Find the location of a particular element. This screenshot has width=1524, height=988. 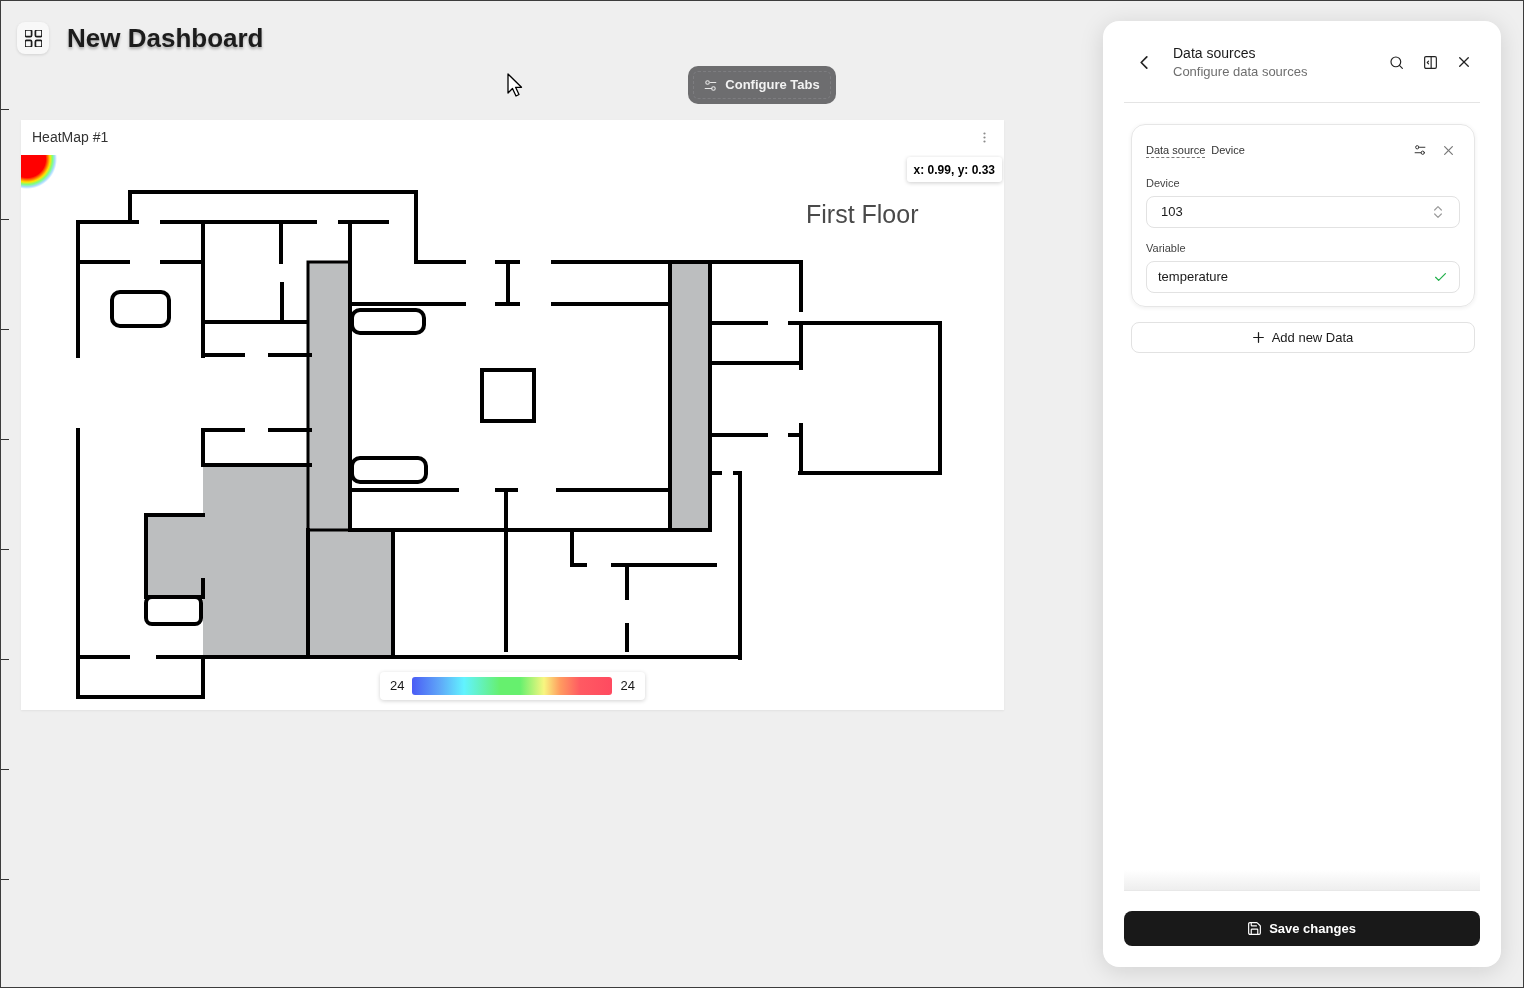

grid-icon is located at coordinates (33, 38).